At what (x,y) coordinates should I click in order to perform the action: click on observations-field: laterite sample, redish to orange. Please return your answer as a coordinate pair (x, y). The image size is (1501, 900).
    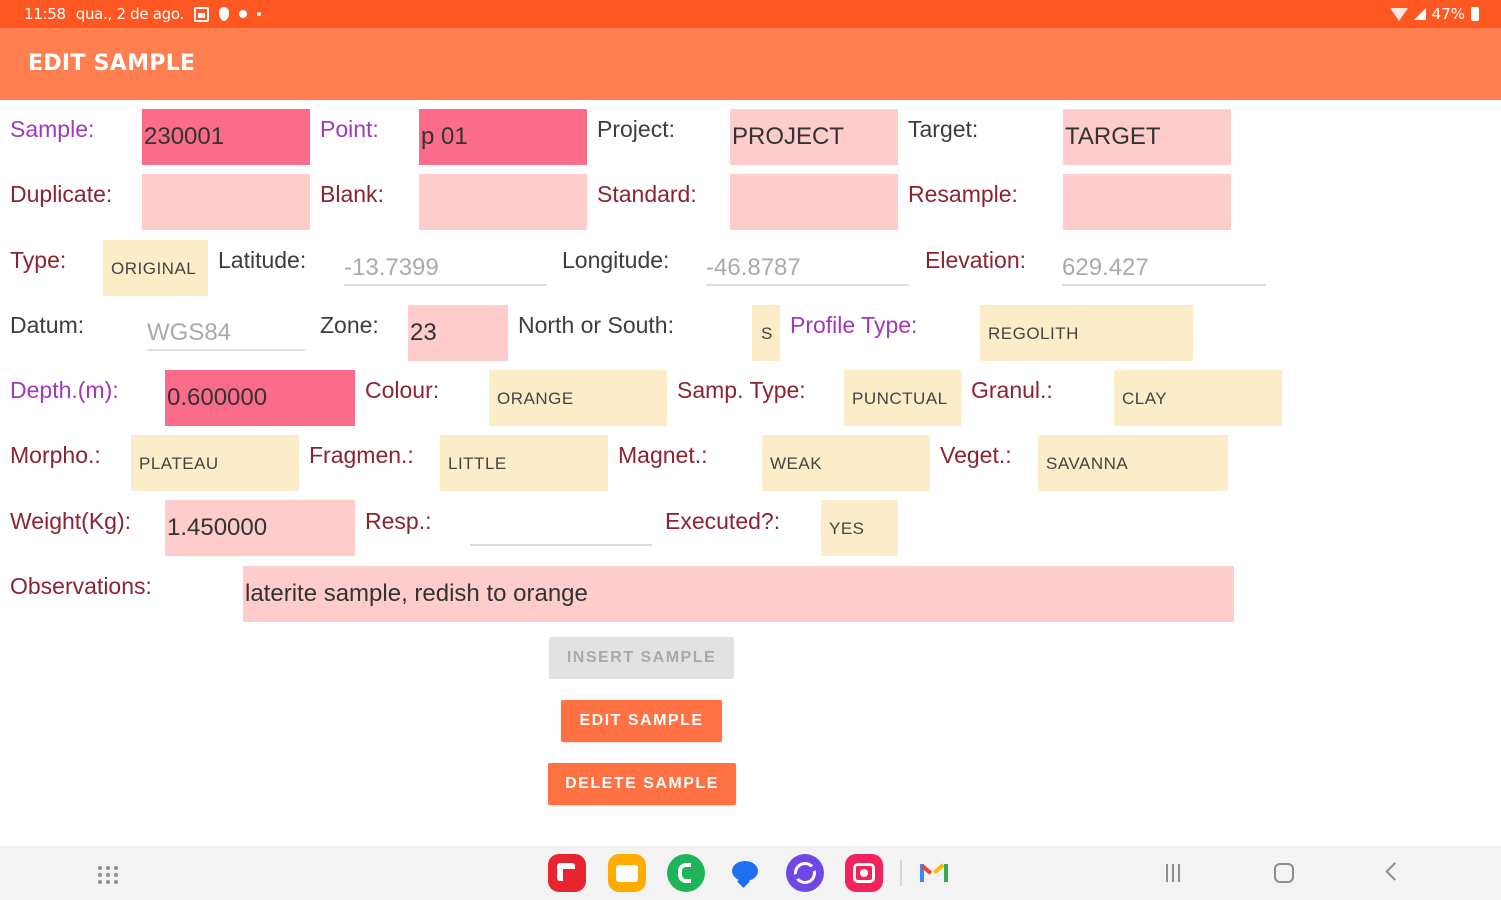
    Looking at the image, I should click on (738, 594).